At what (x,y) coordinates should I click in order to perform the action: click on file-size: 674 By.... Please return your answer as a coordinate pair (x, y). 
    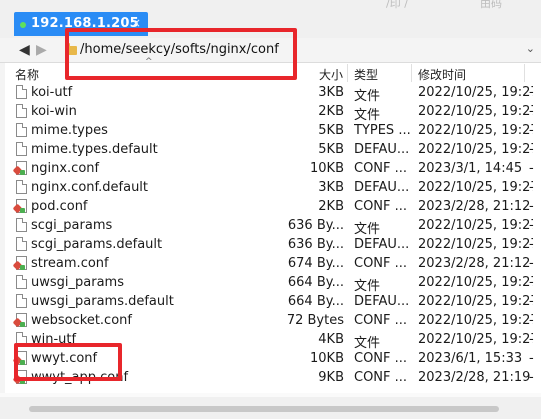
    Looking at the image, I should click on (315, 263).